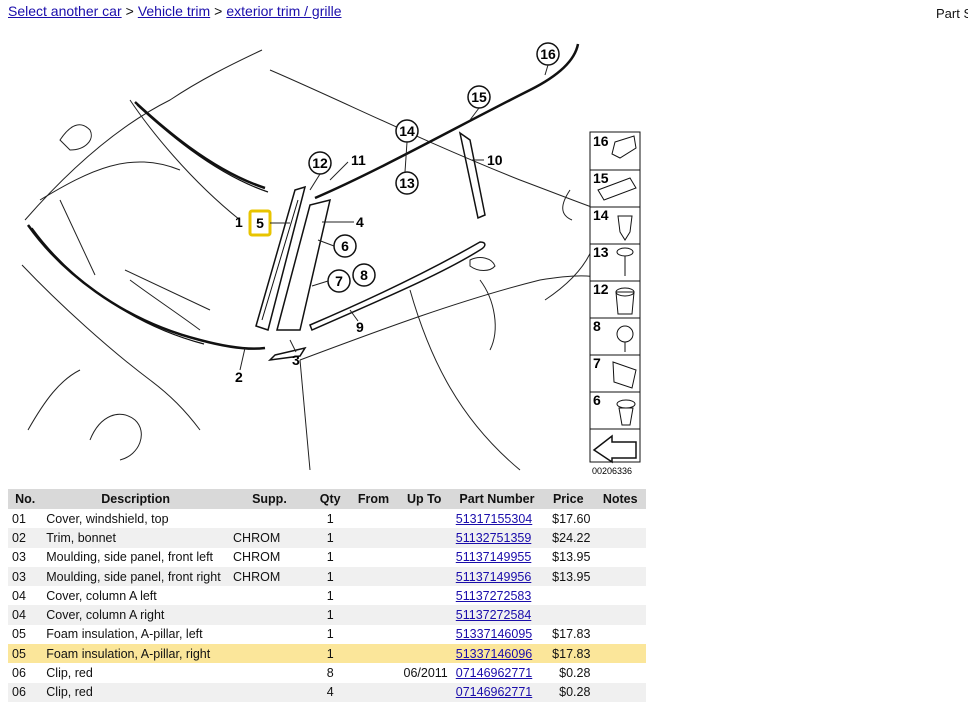 The image size is (968, 702). I want to click on legend-column: 16 15 14 13 12 8 7 6 00206336, so click(615, 303).